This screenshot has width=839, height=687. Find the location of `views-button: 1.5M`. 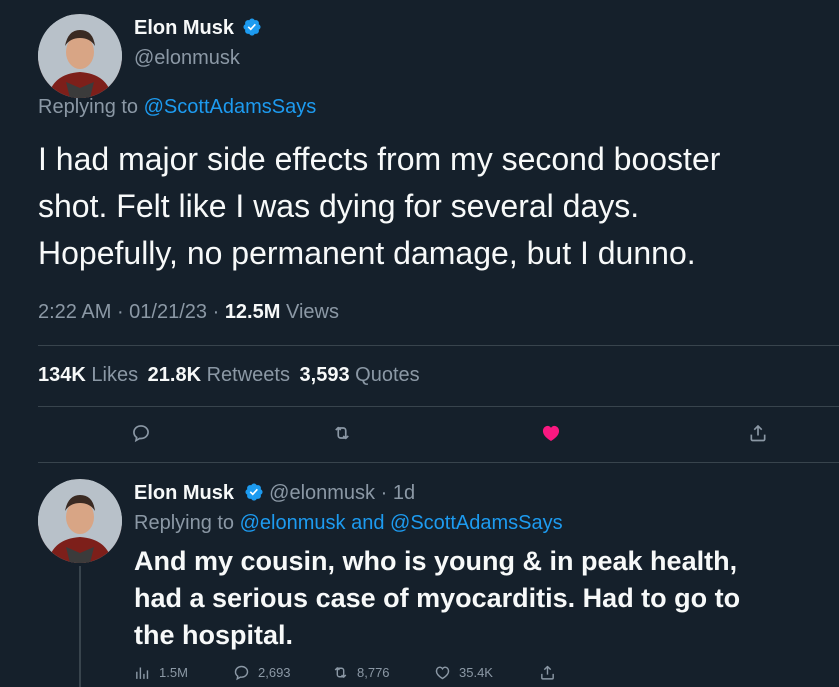

views-button: 1.5M is located at coordinates (161, 672).